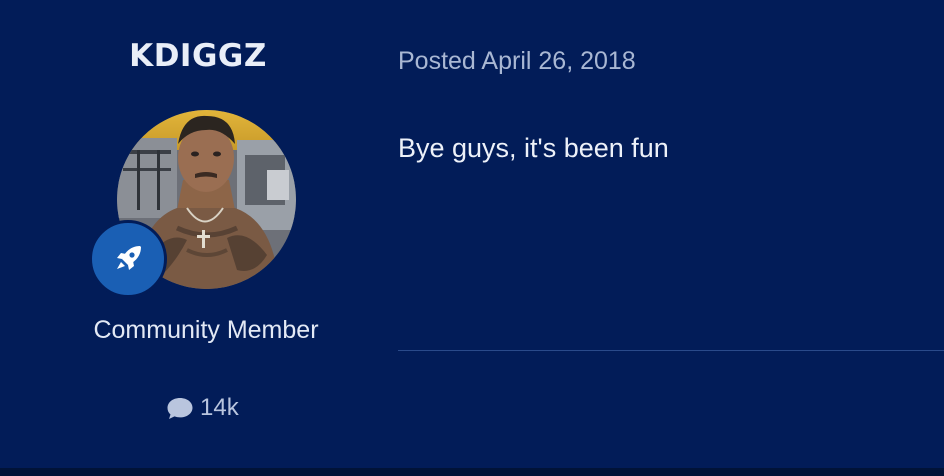  I want to click on member-title: Community Member, so click(206, 330).